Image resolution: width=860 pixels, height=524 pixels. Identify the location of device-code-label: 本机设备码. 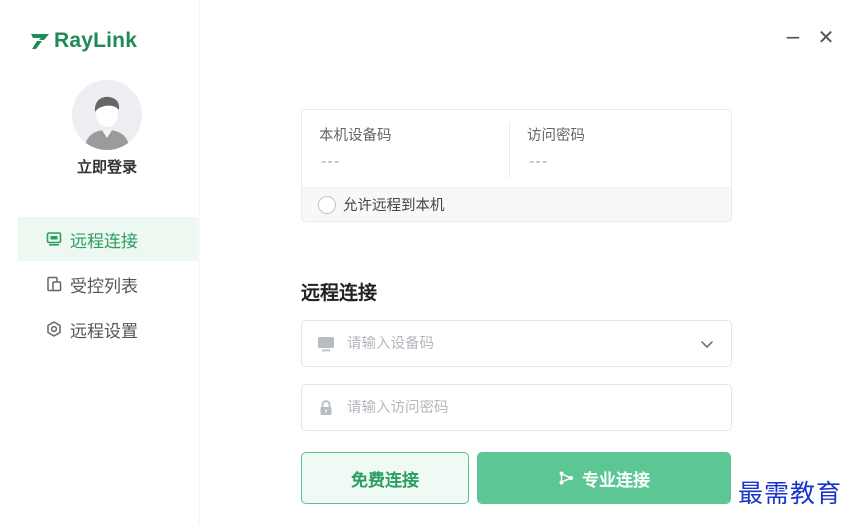
(355, 136).